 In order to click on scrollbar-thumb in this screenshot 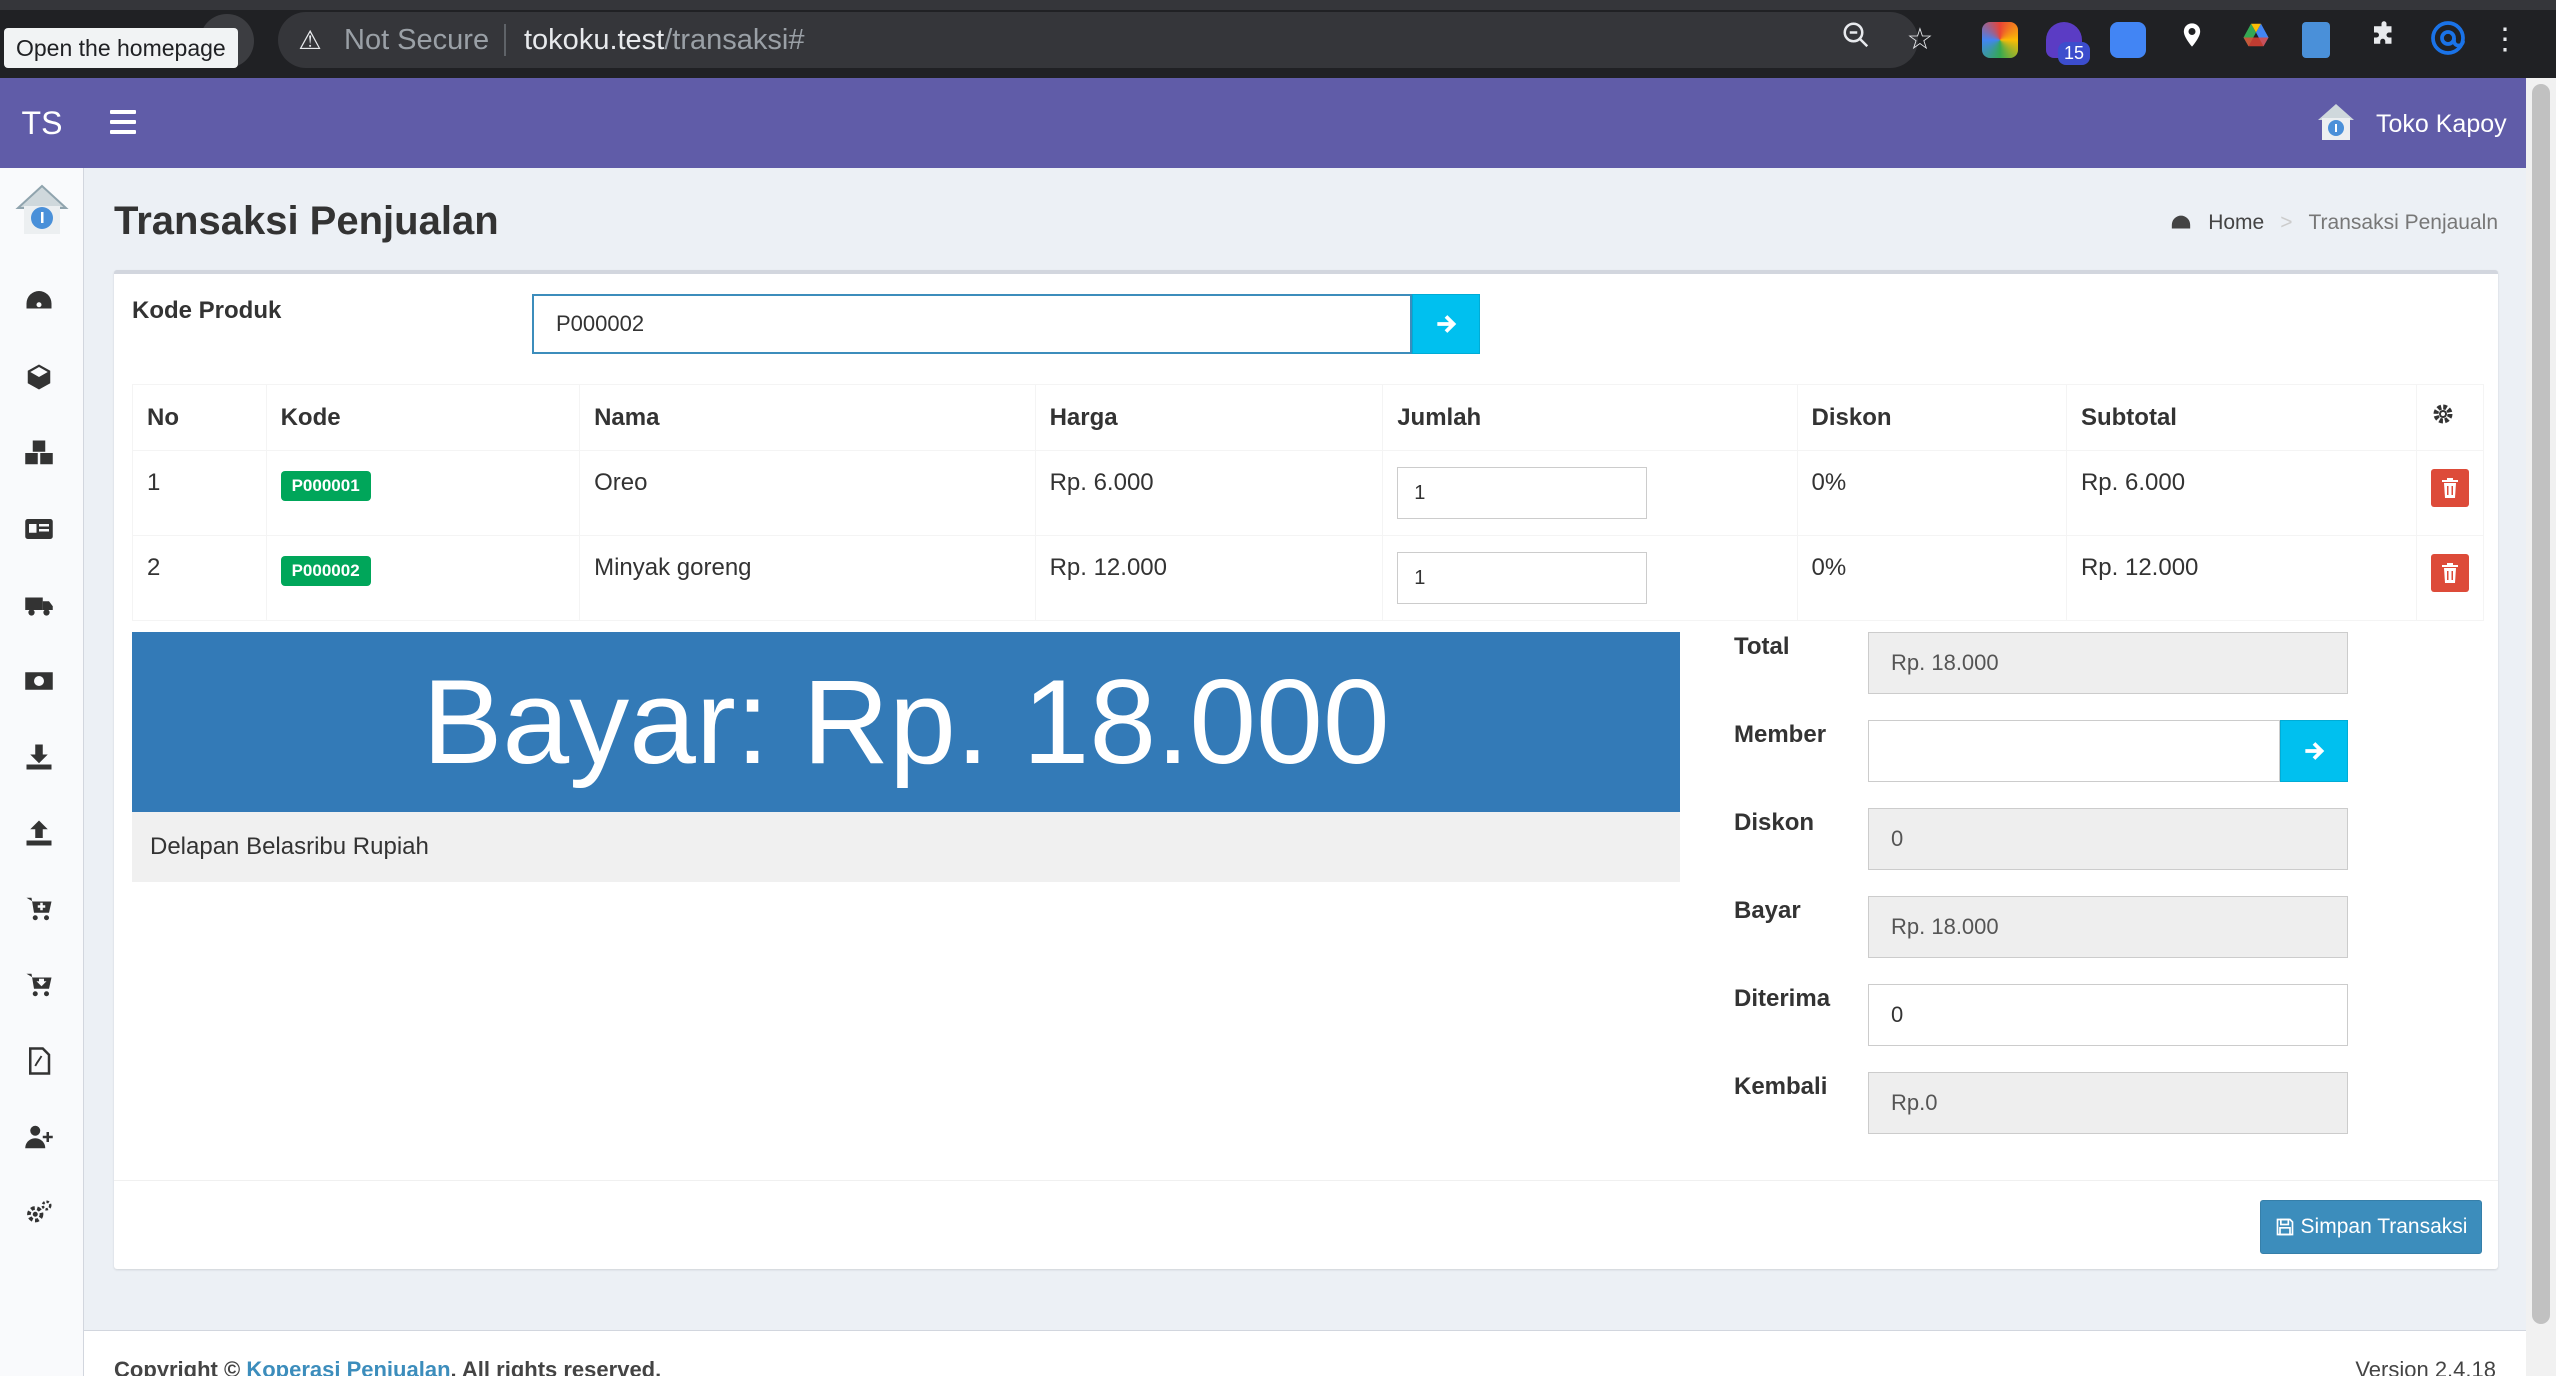, I will do `click(2541, 704)`.